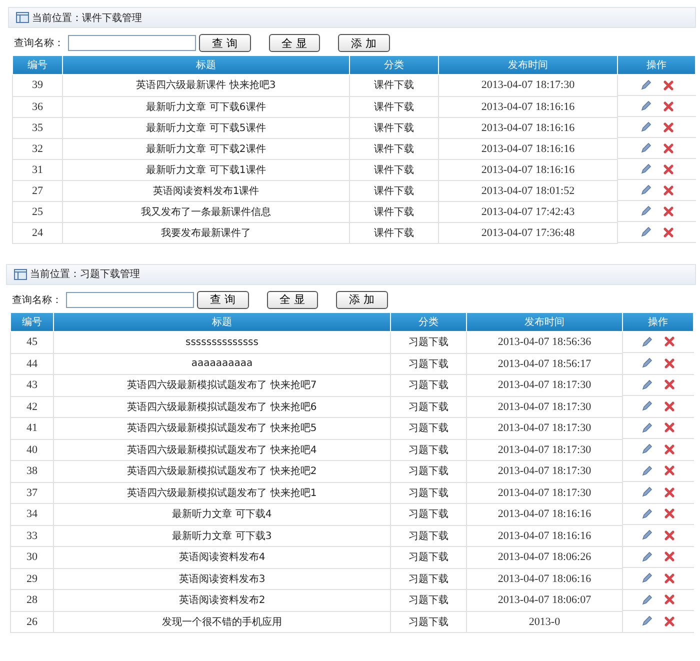 The width and height of the screenshot is (700, 661). I want to click on table-cell: 我要发布最新课件了, so click(206, 232).